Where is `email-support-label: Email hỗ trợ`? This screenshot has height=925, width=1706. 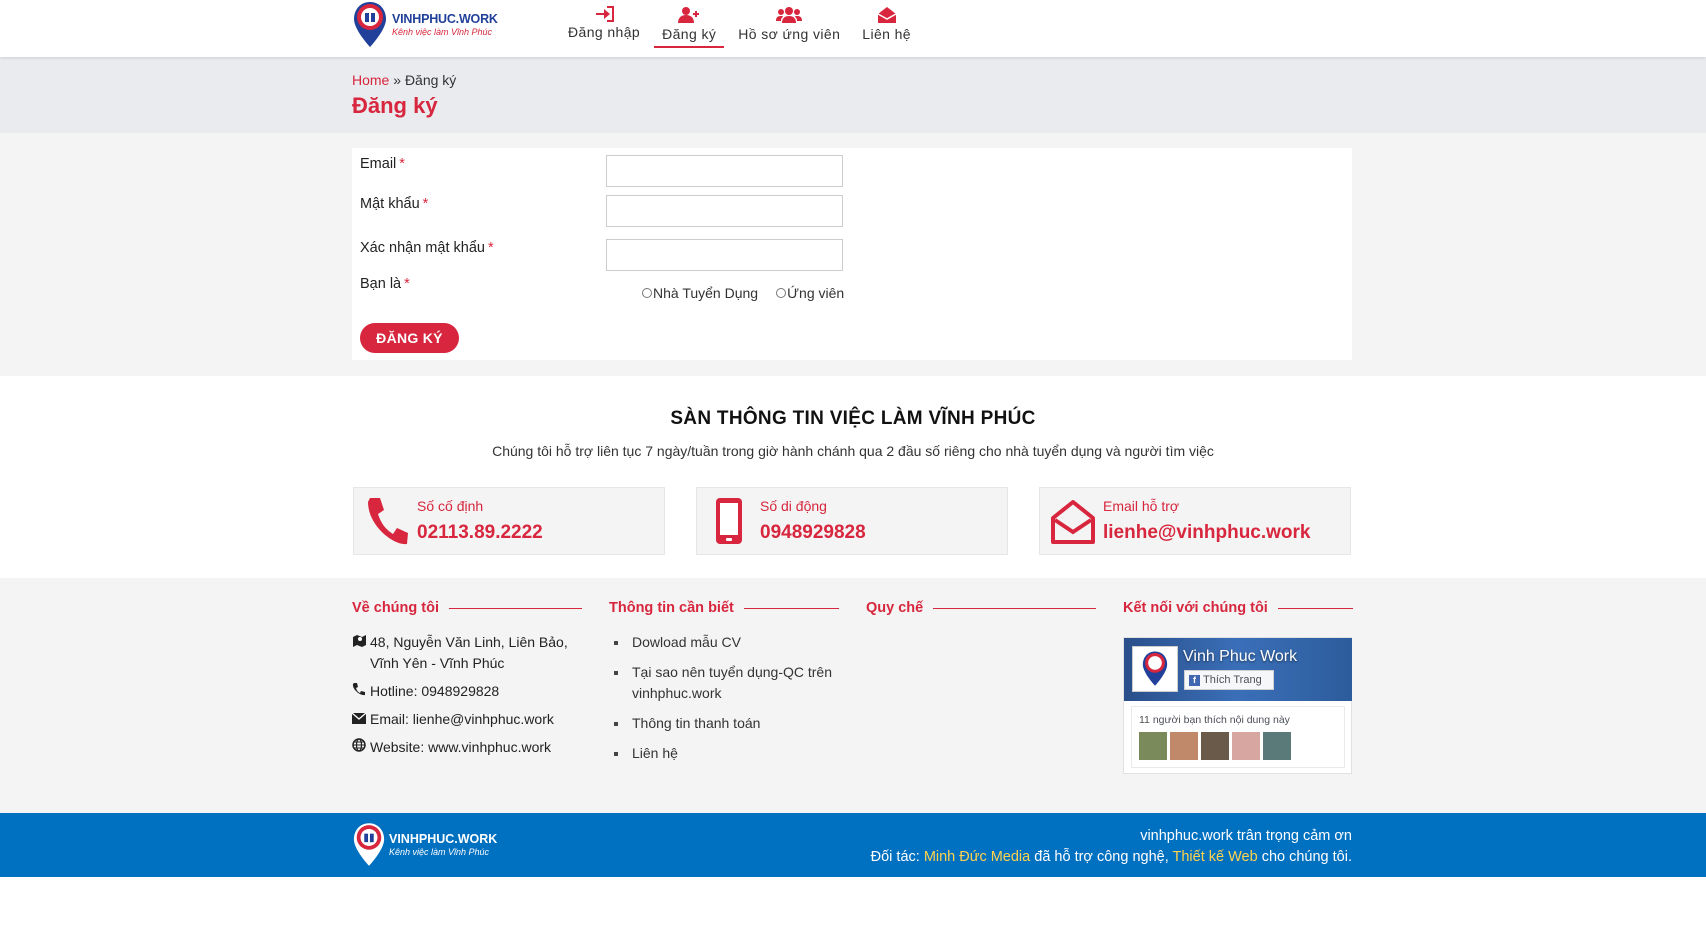 email-support-label: Email hỗ trợ is located at coordinates (1141, 506).